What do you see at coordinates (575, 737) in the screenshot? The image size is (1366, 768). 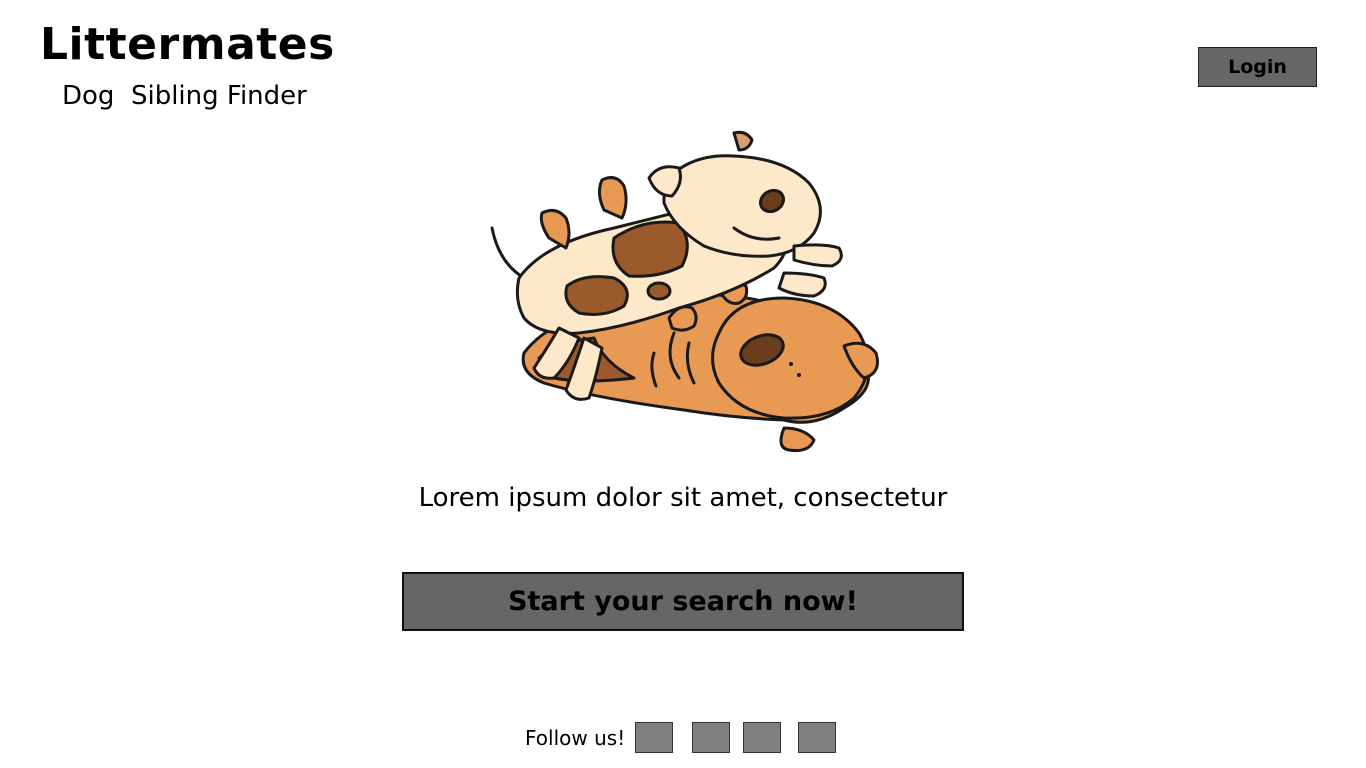 I see `follow-us-label: Follow us!` at bounding box center [575, 737].